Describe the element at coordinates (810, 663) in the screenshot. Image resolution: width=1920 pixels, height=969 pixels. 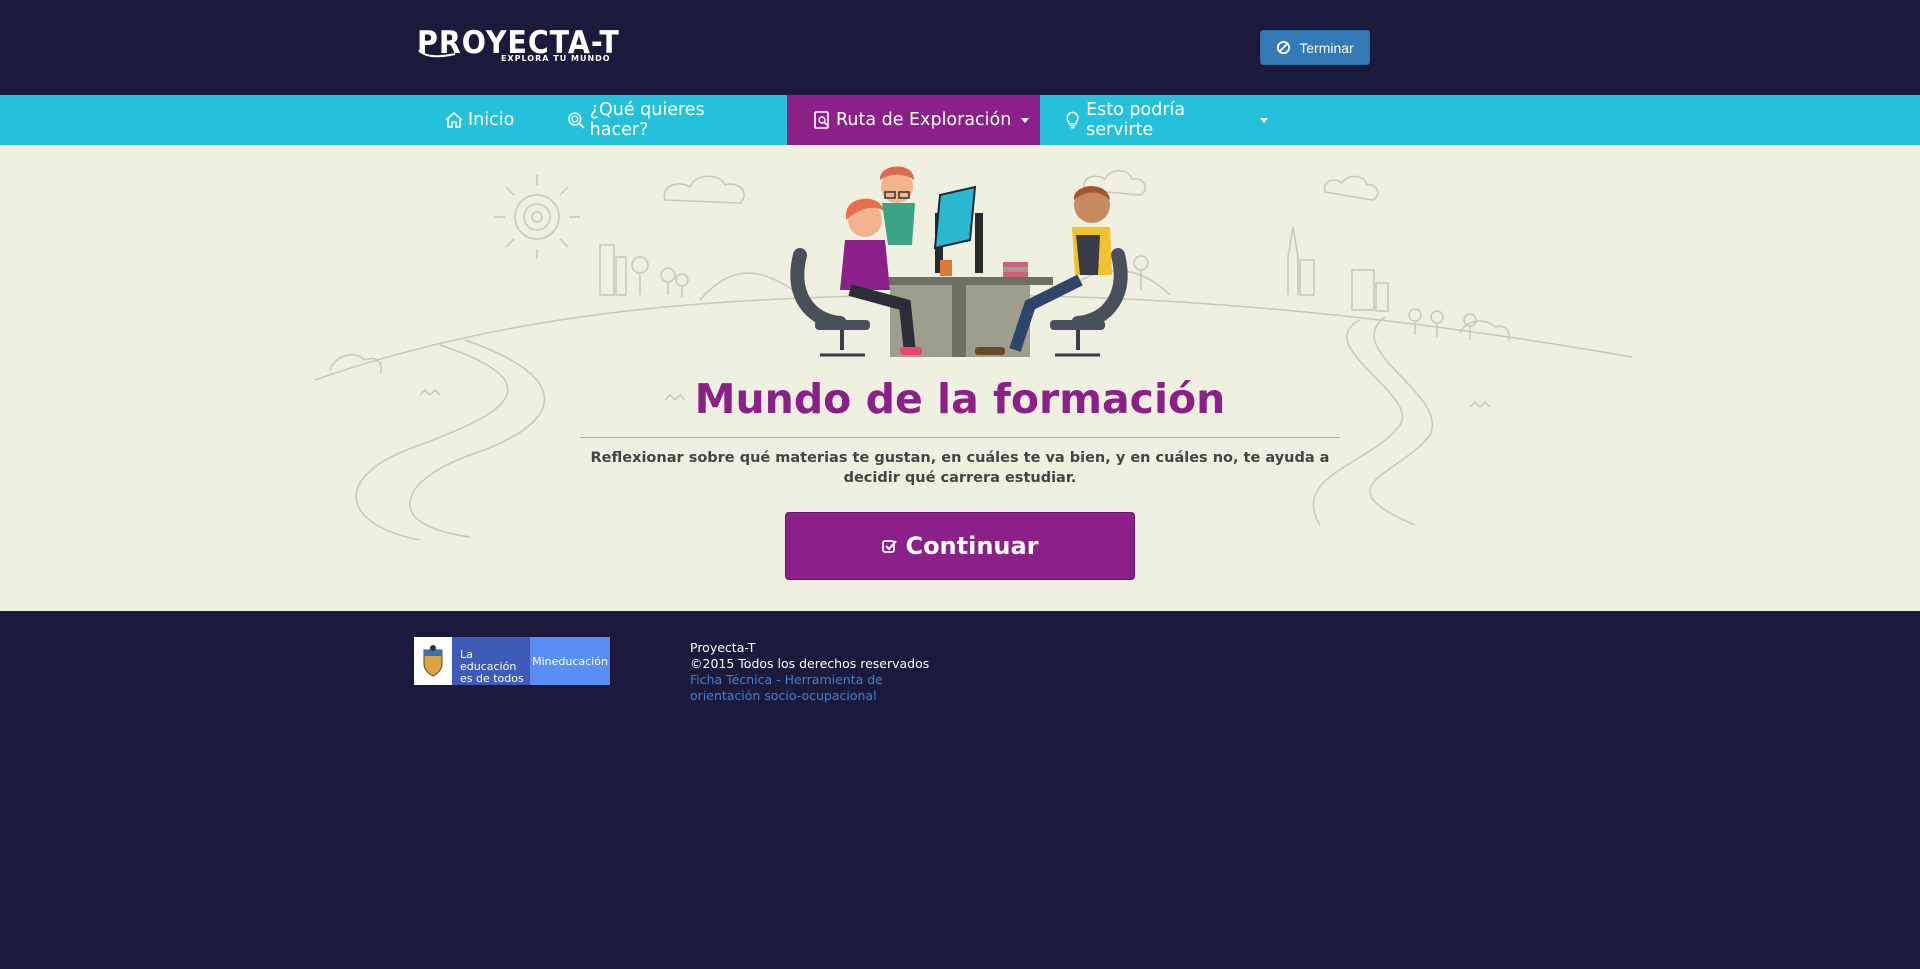
I see `footer-copyright: ©2015 Todos los derechos reservados` at that location.